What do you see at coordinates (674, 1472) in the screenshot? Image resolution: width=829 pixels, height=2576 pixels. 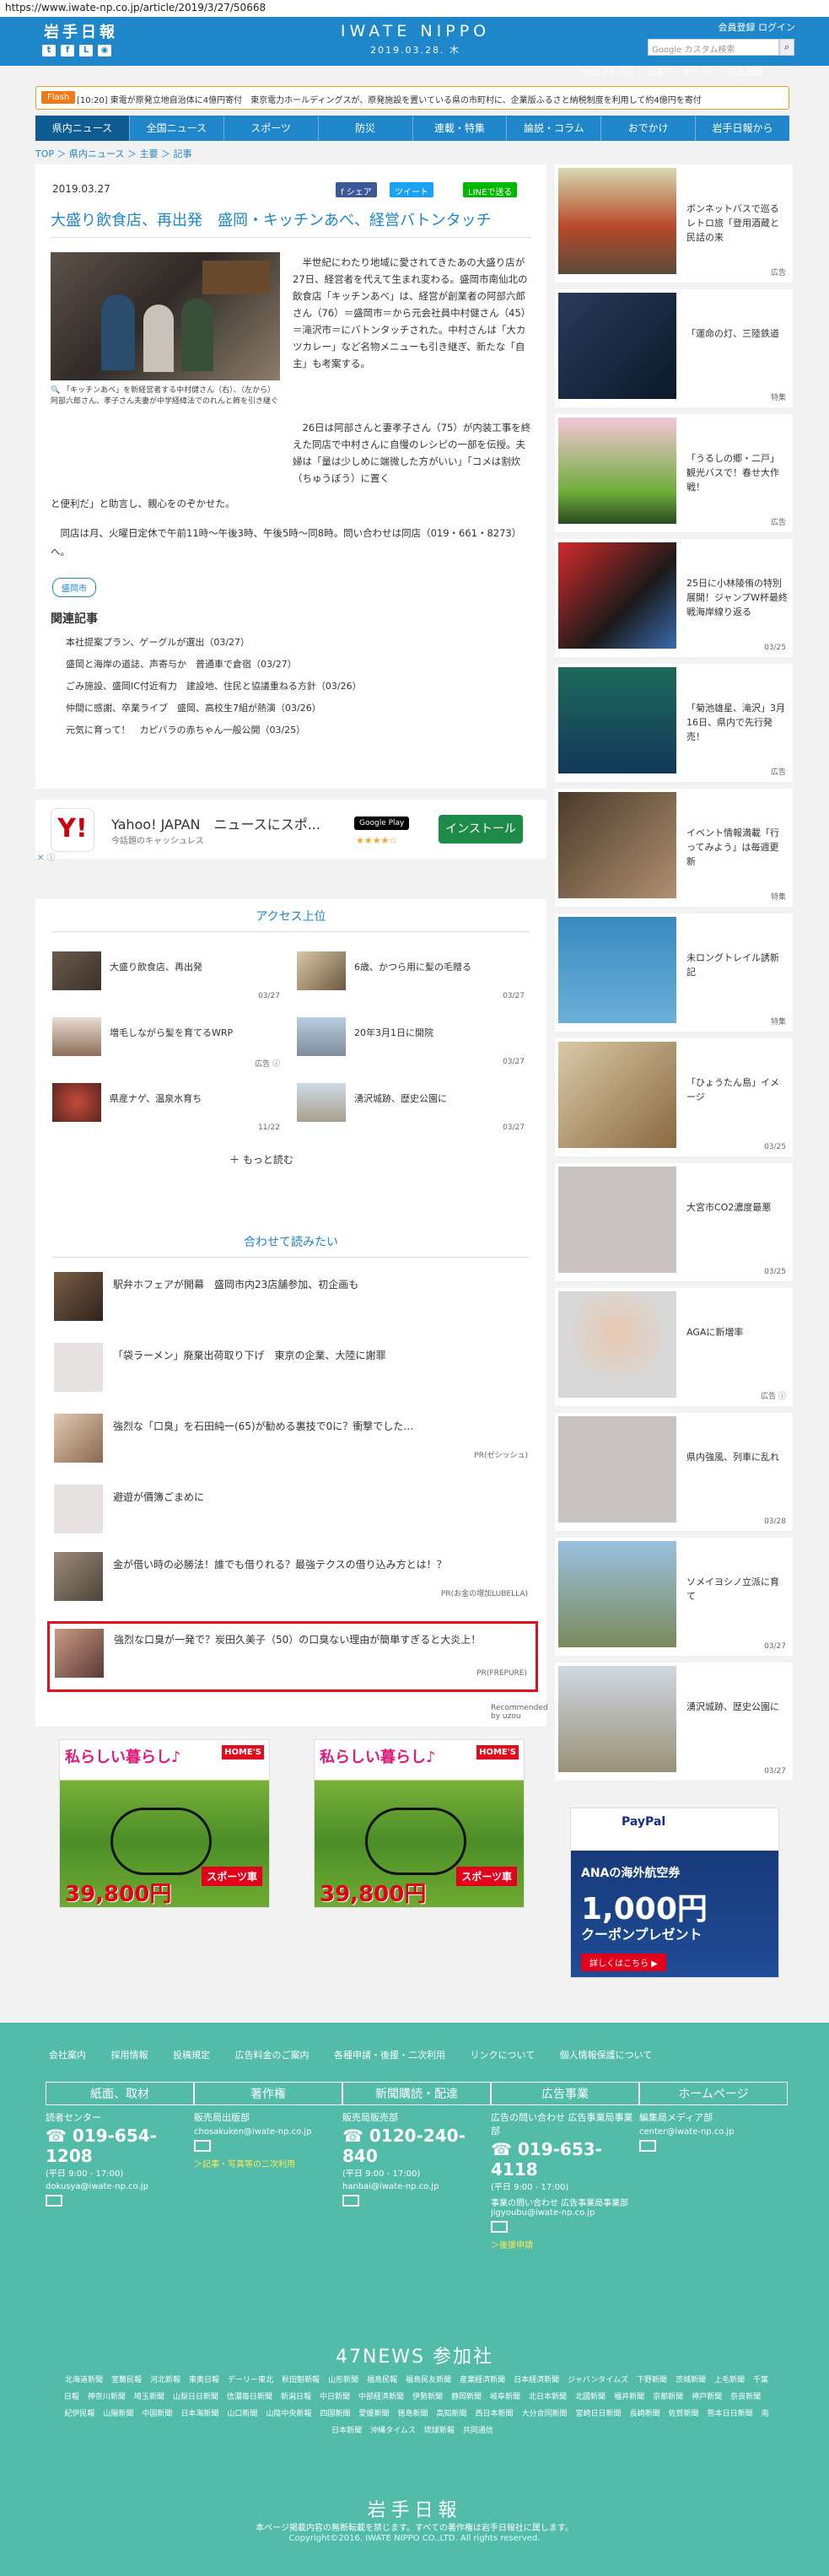 I see `sidebar-item: 県内強風、列車に乱れ 03/28` at bounding box center [674, 1472].